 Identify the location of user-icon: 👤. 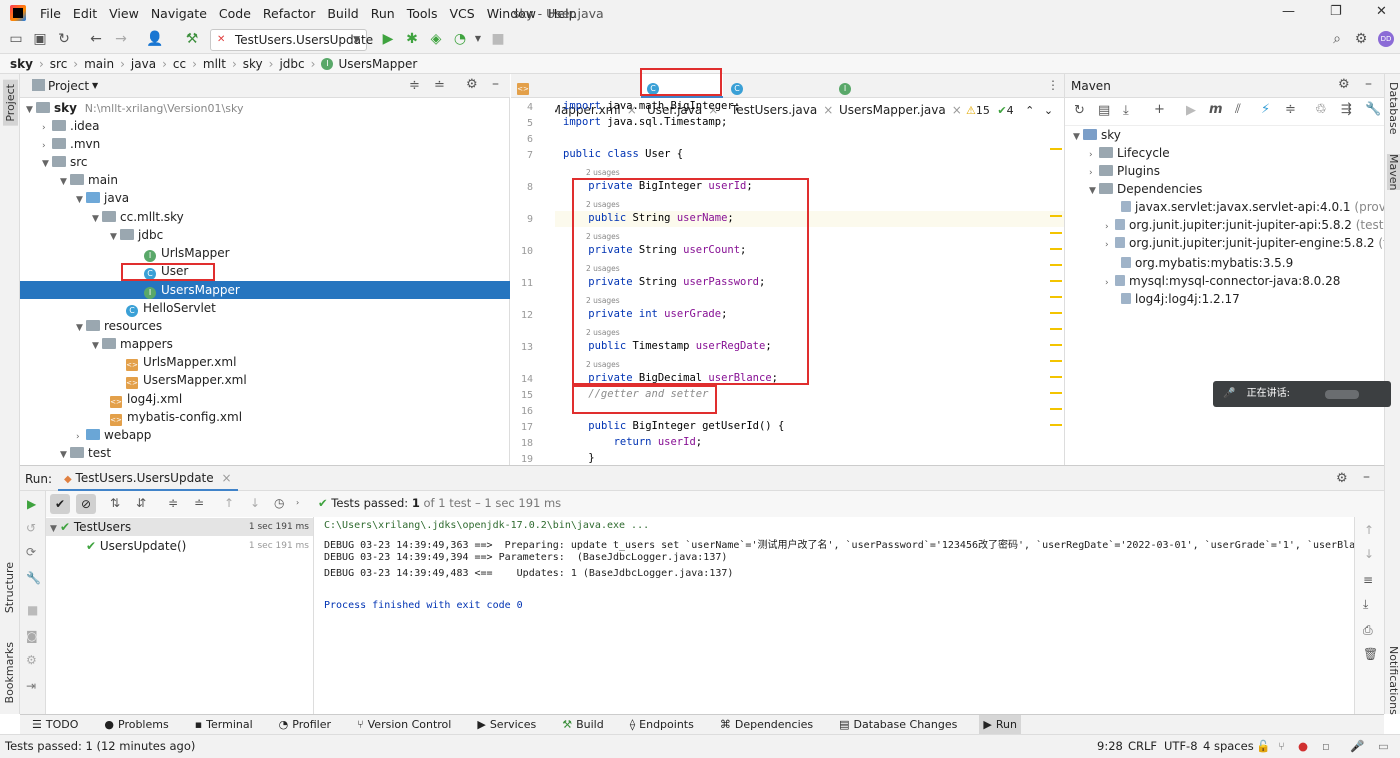
(154, 39).